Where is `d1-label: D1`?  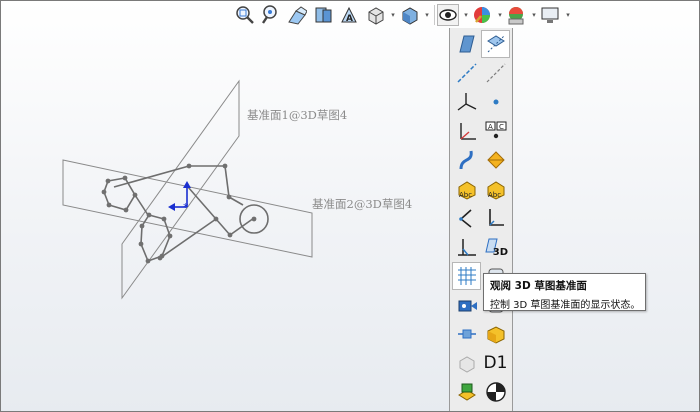 d1-label: D1 is located at coordinates (495, 363).